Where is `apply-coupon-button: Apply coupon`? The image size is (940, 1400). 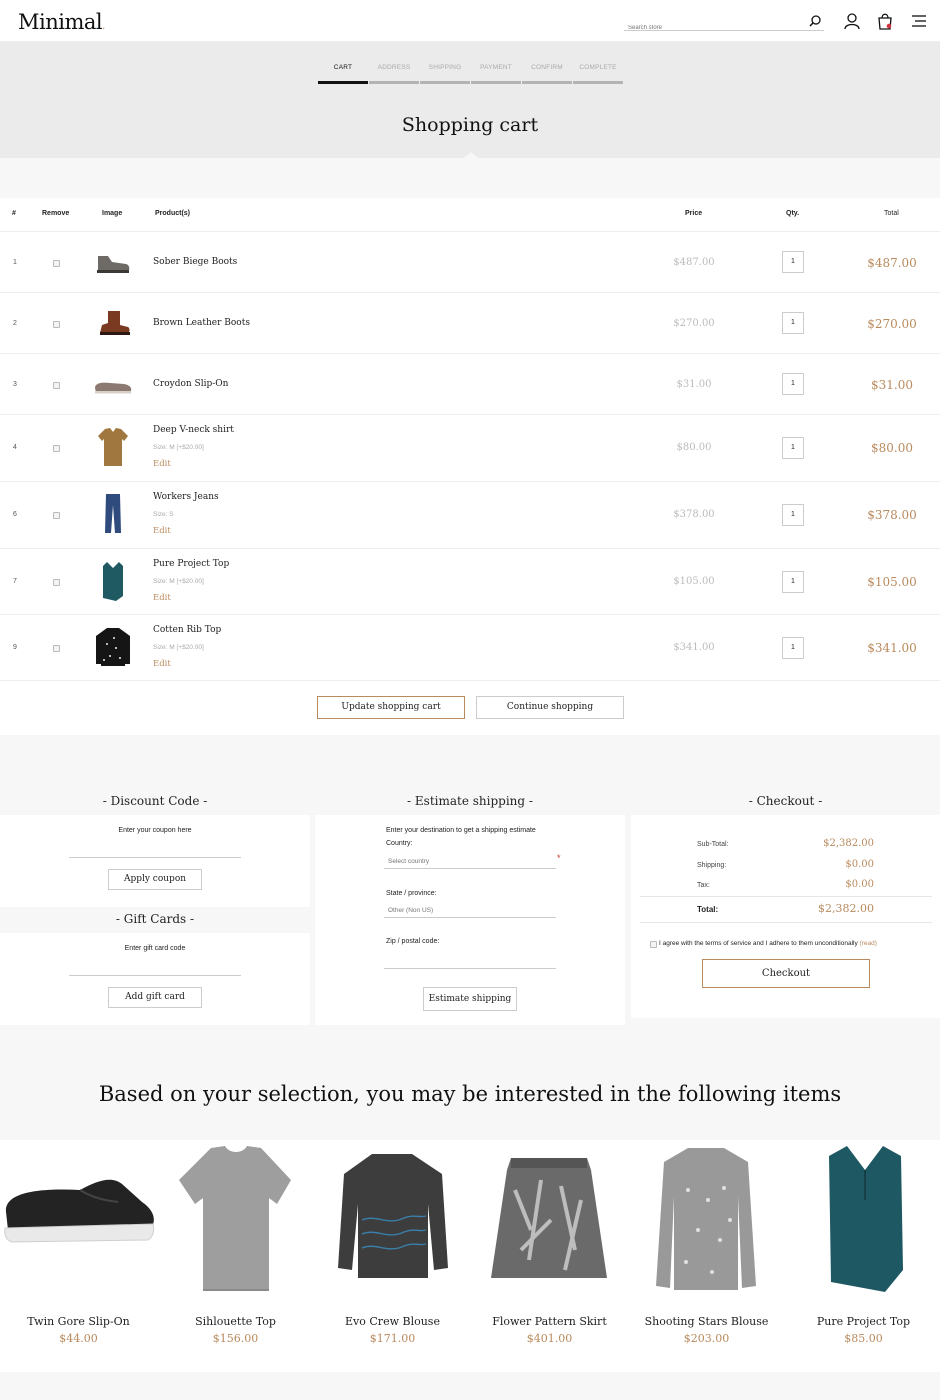 apply-coupon-button: Apply coupon is located at coordinates (155, 879).